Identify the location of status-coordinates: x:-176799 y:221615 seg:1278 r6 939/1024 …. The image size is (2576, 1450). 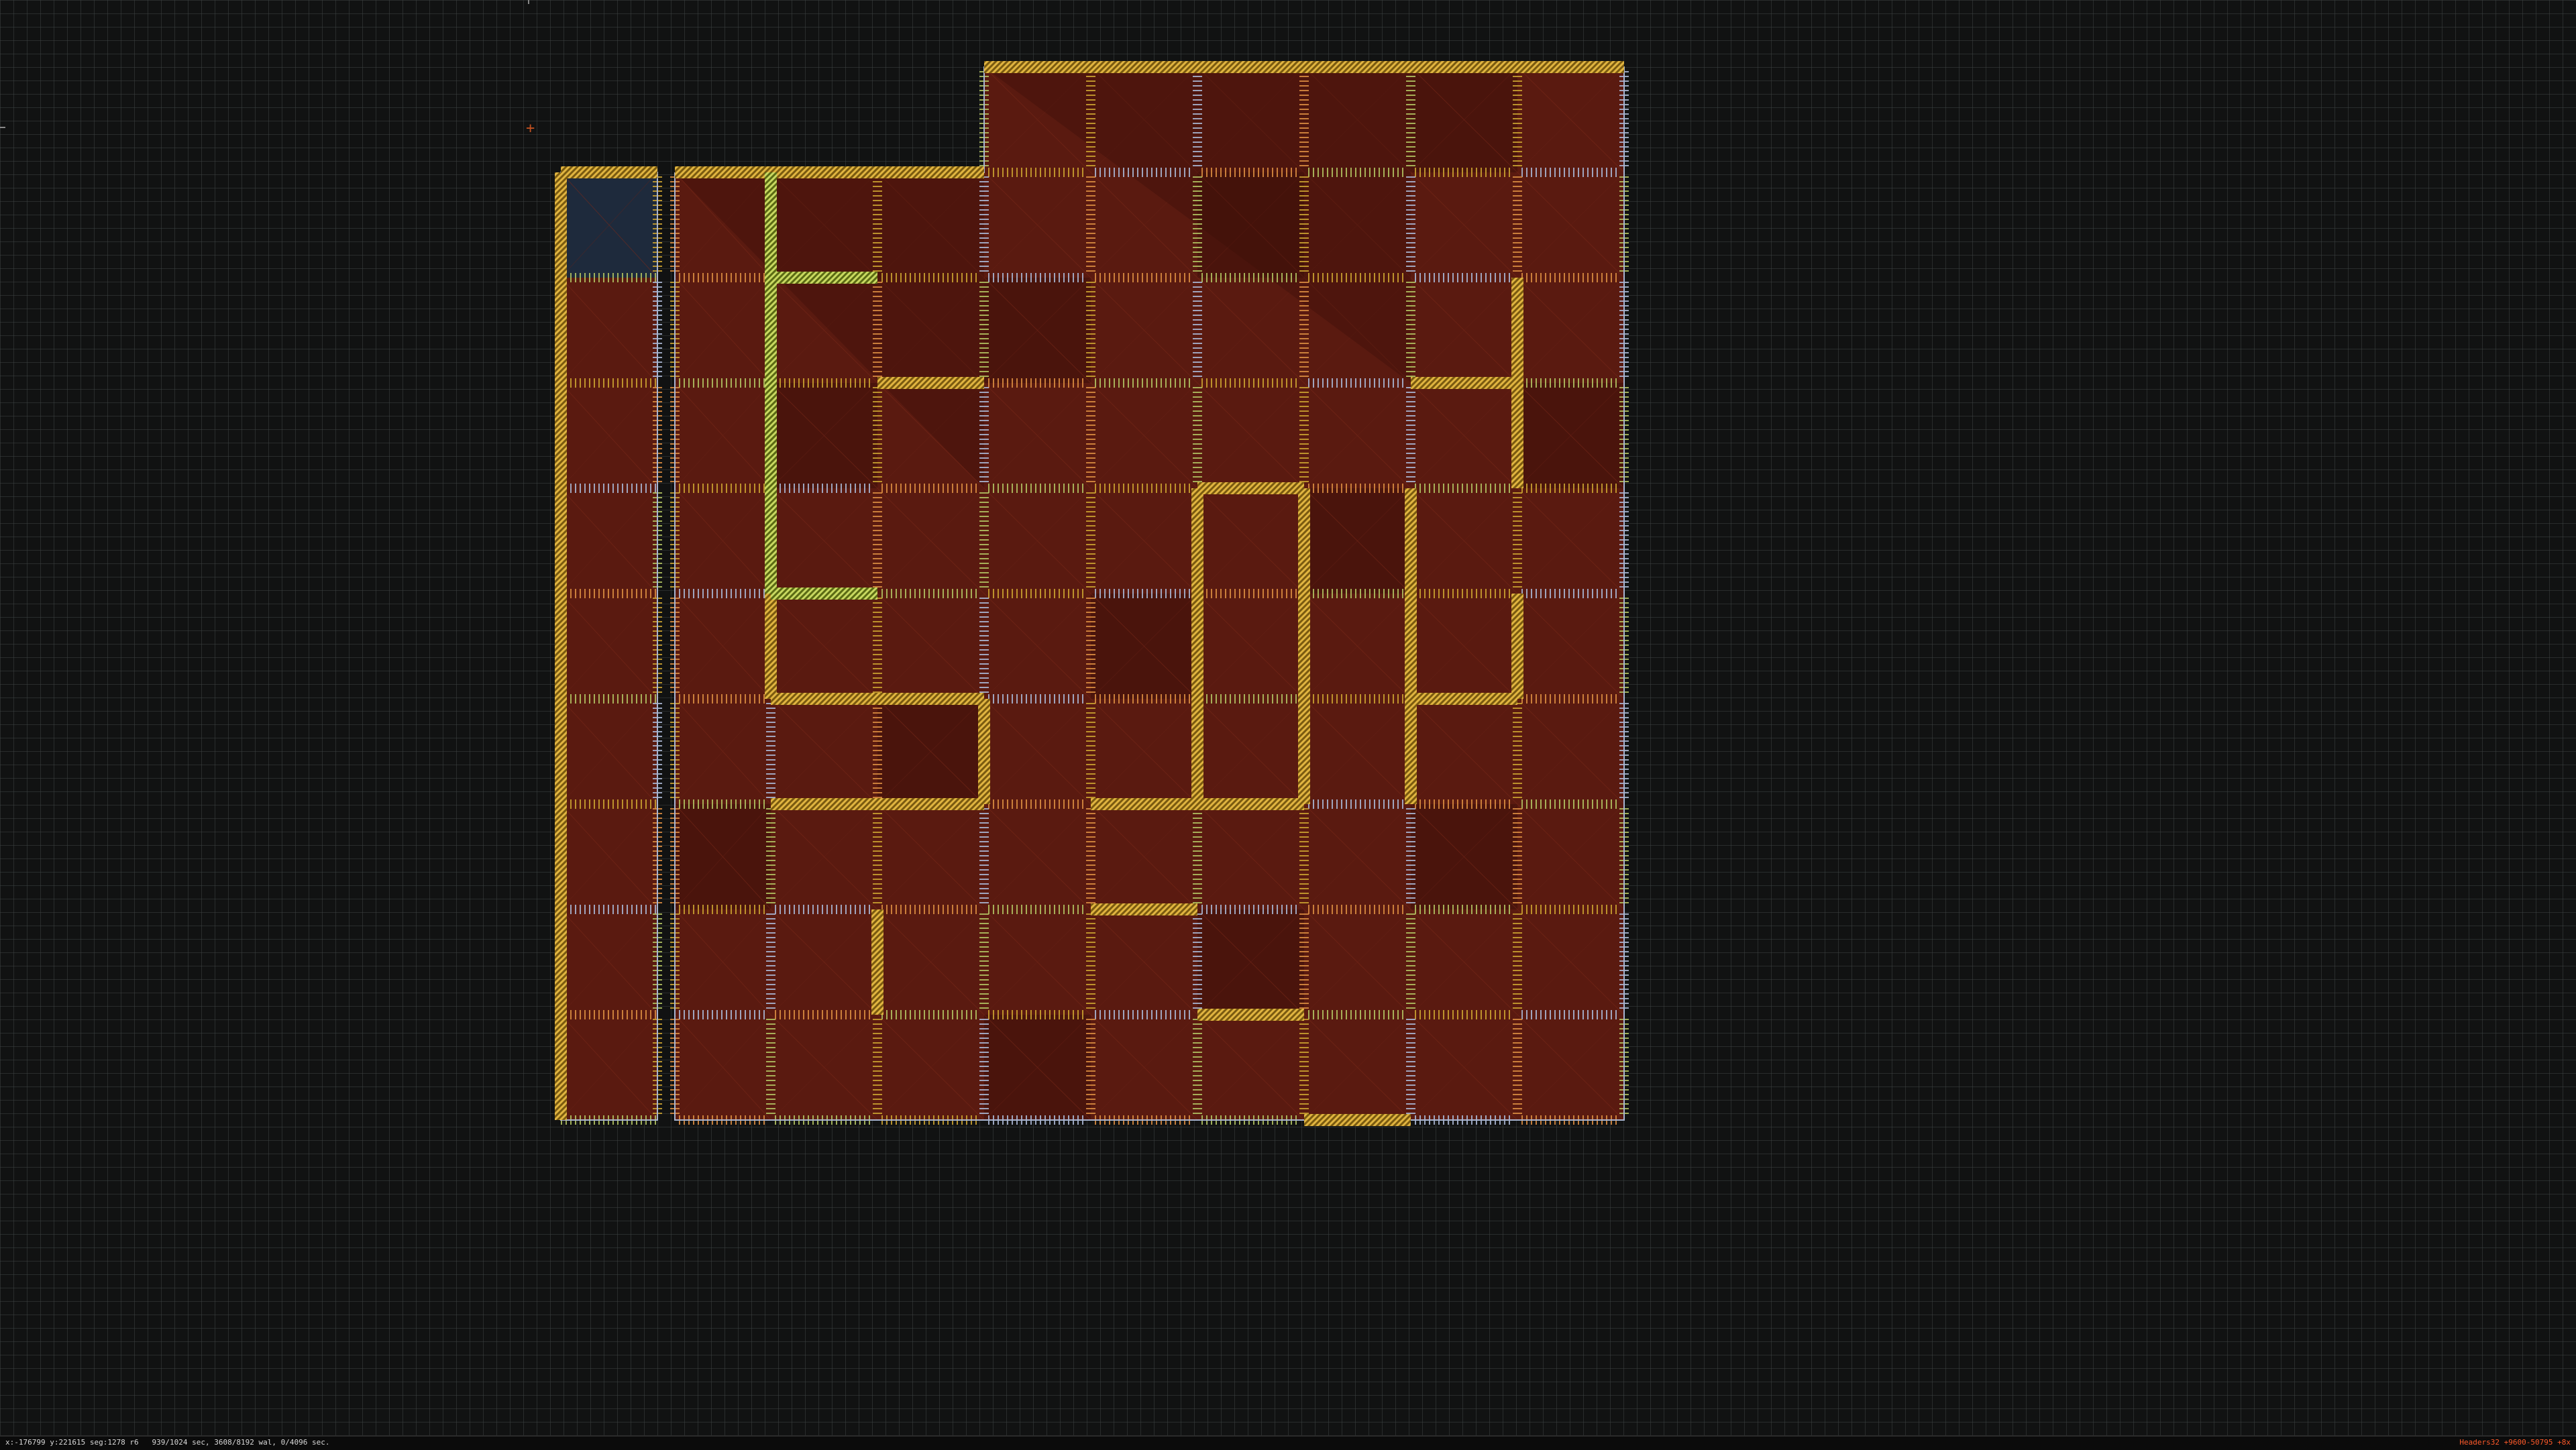
(167, 1442).